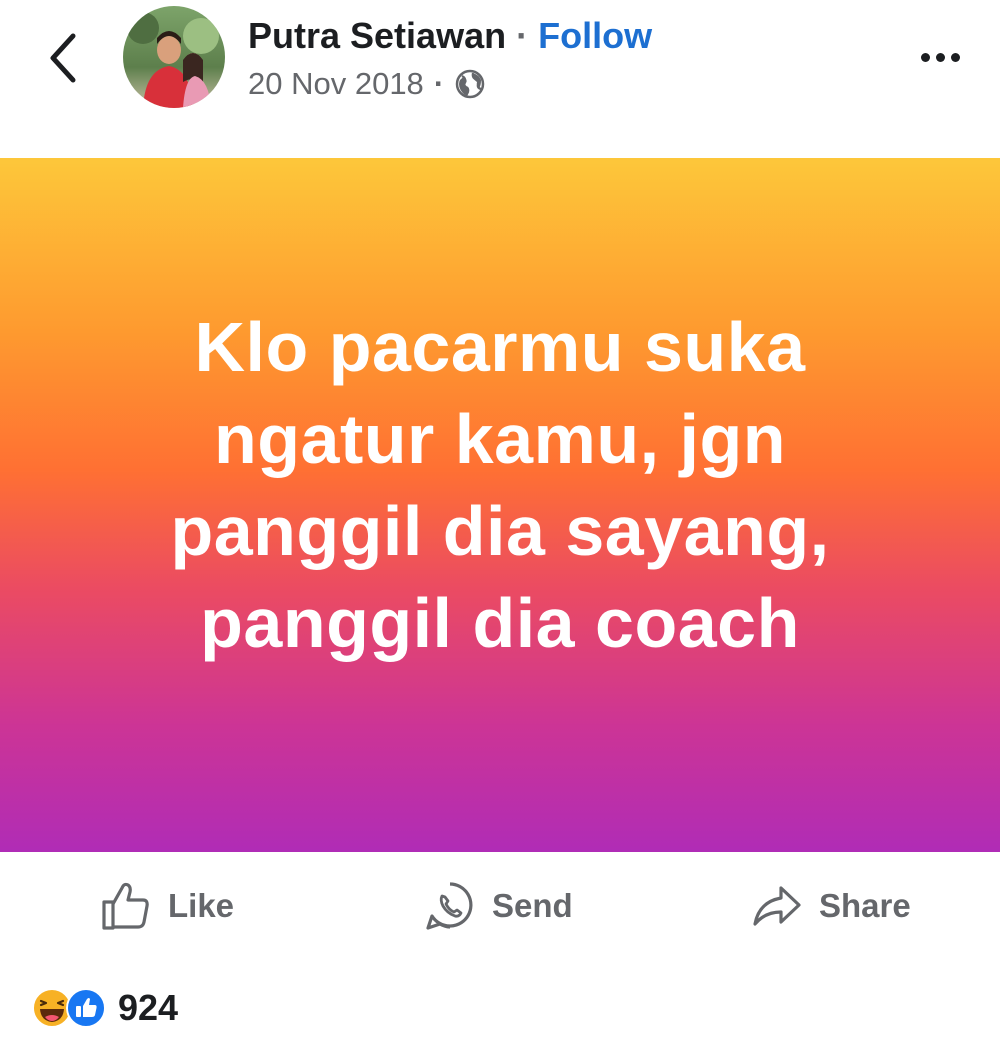 This screenshot has width=1000, height=1040. Describe the element at coordinates (595, 35) in the screenshot. I see `follow-button: Follow` at that location.